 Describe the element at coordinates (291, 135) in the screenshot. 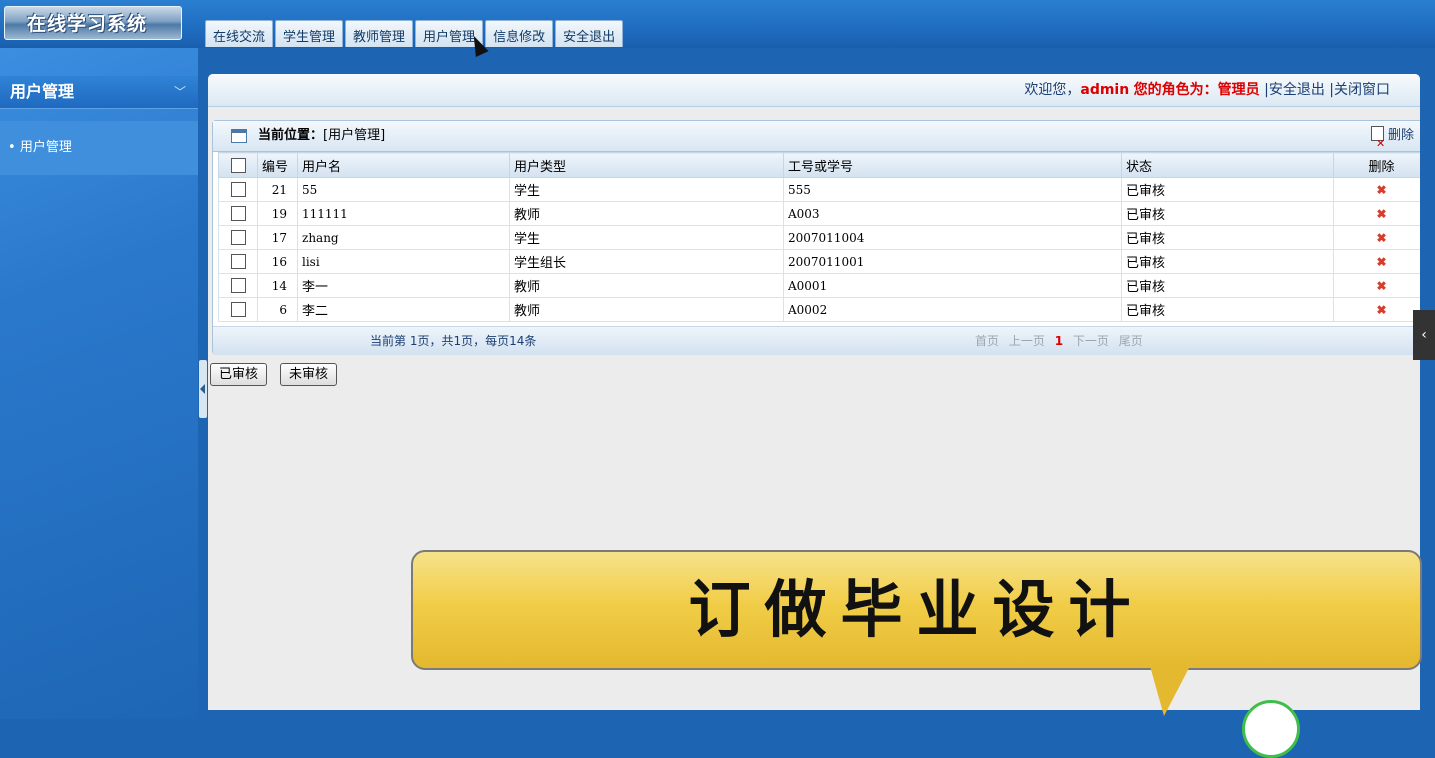

I see `breadcrumb-label: 当前位置：` at that location.